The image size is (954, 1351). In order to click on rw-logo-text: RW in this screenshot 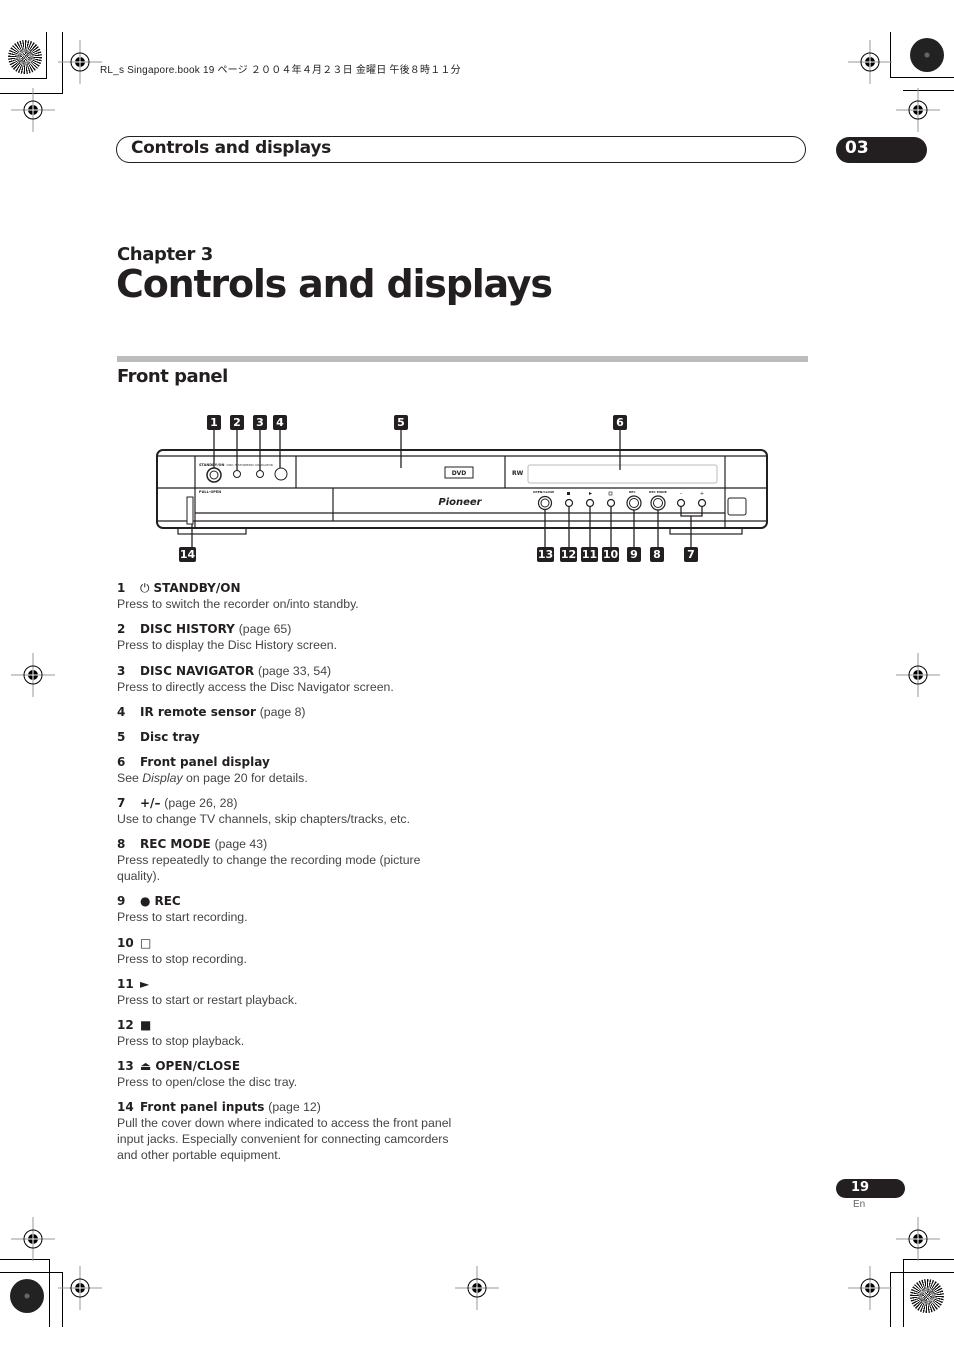, I will do `click(518, 473)`.